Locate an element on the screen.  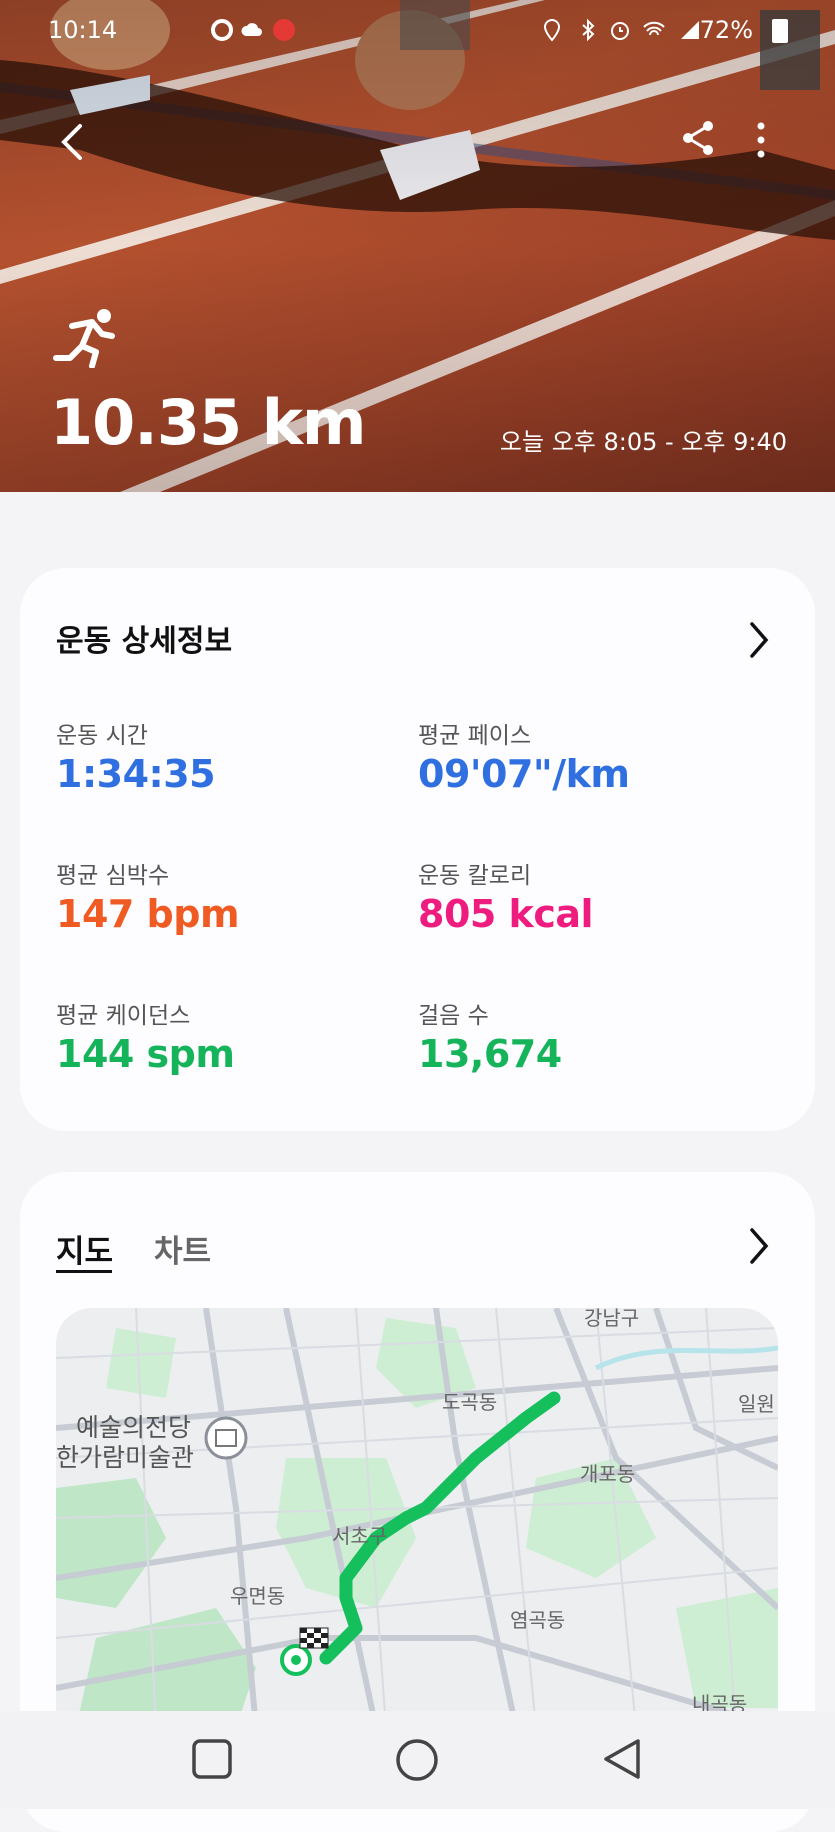
location-icon is located at coordinates (552, 30).